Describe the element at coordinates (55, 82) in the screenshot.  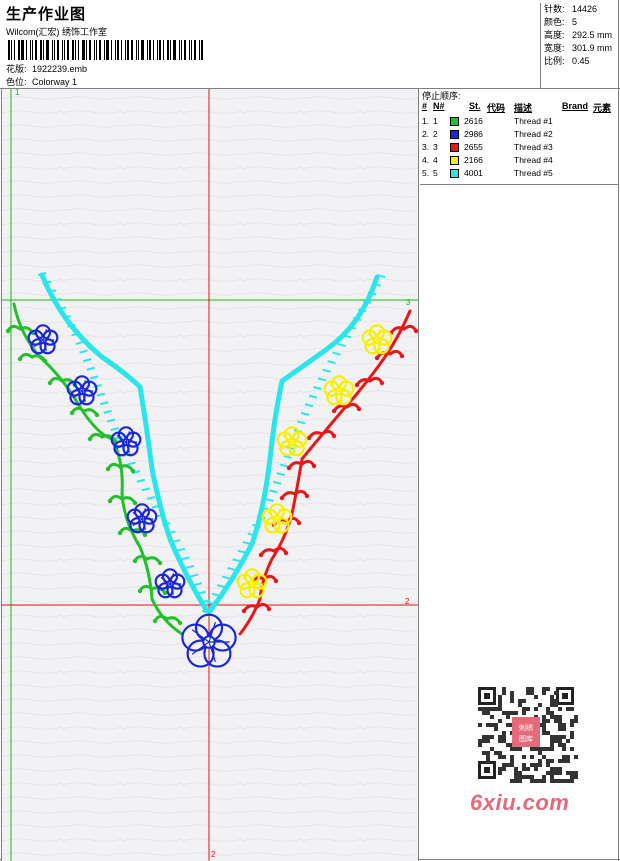
I see `colorway-value: Colorway 1` at that location.